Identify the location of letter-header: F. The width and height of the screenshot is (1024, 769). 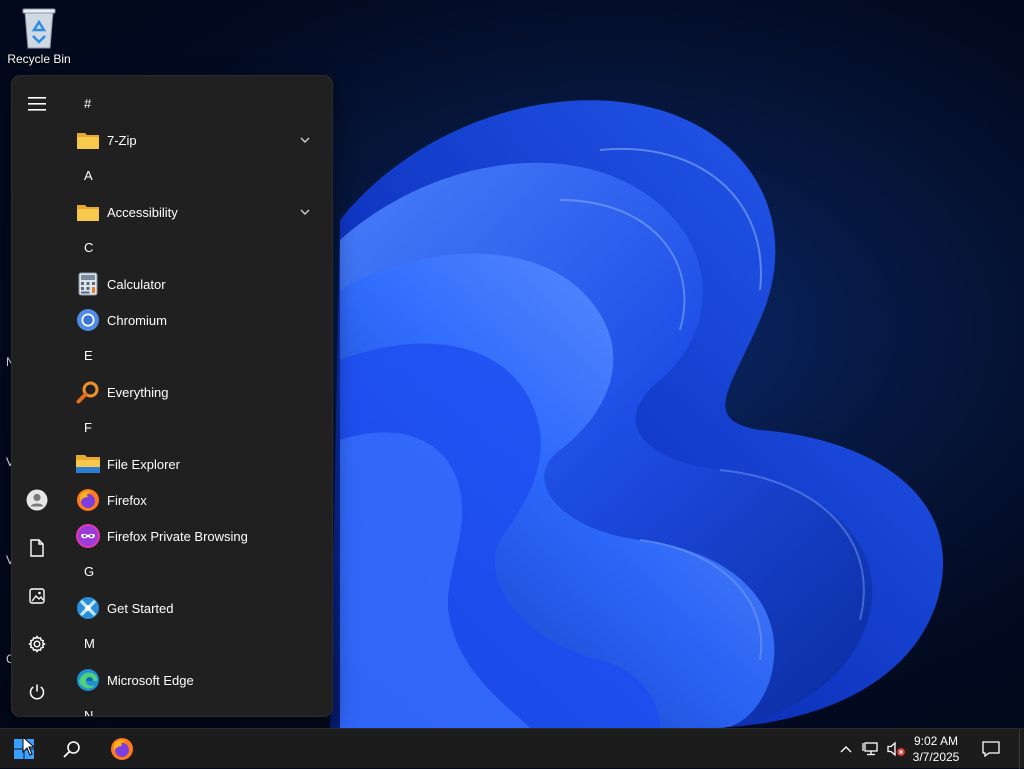
(197, 428).